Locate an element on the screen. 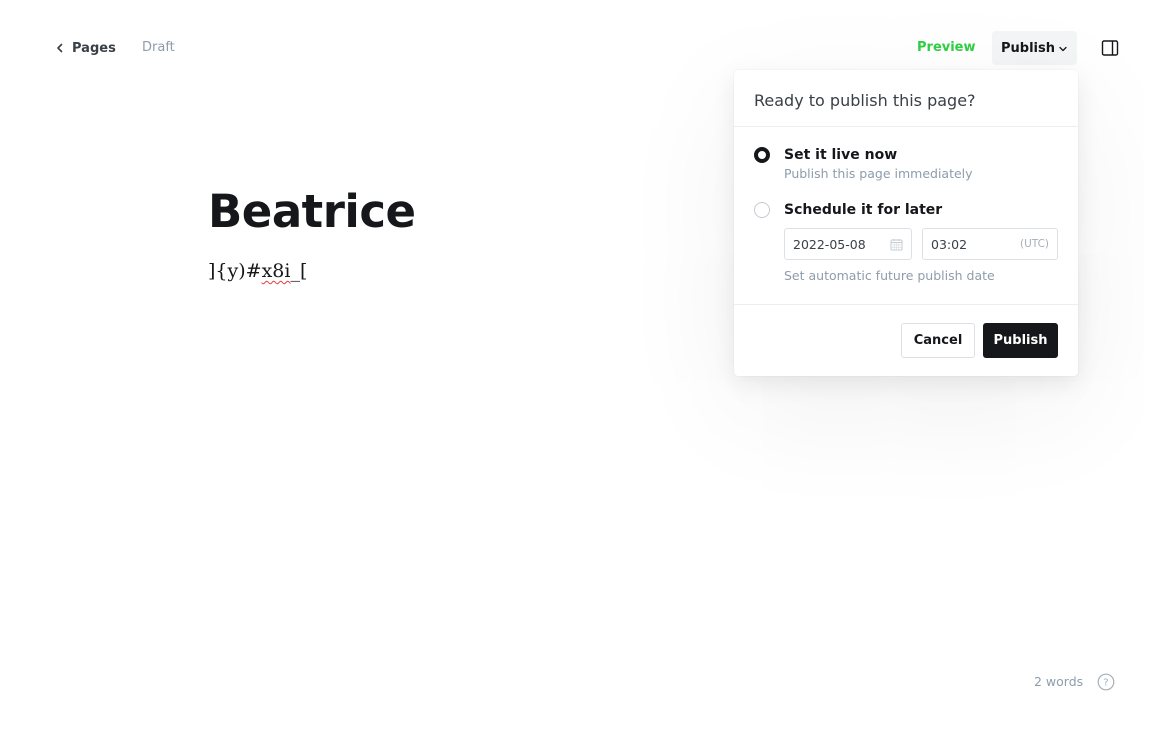 This screenshot has width=1156, height=729. help-circle-icon: ? is located at coordinates (1106, 682).